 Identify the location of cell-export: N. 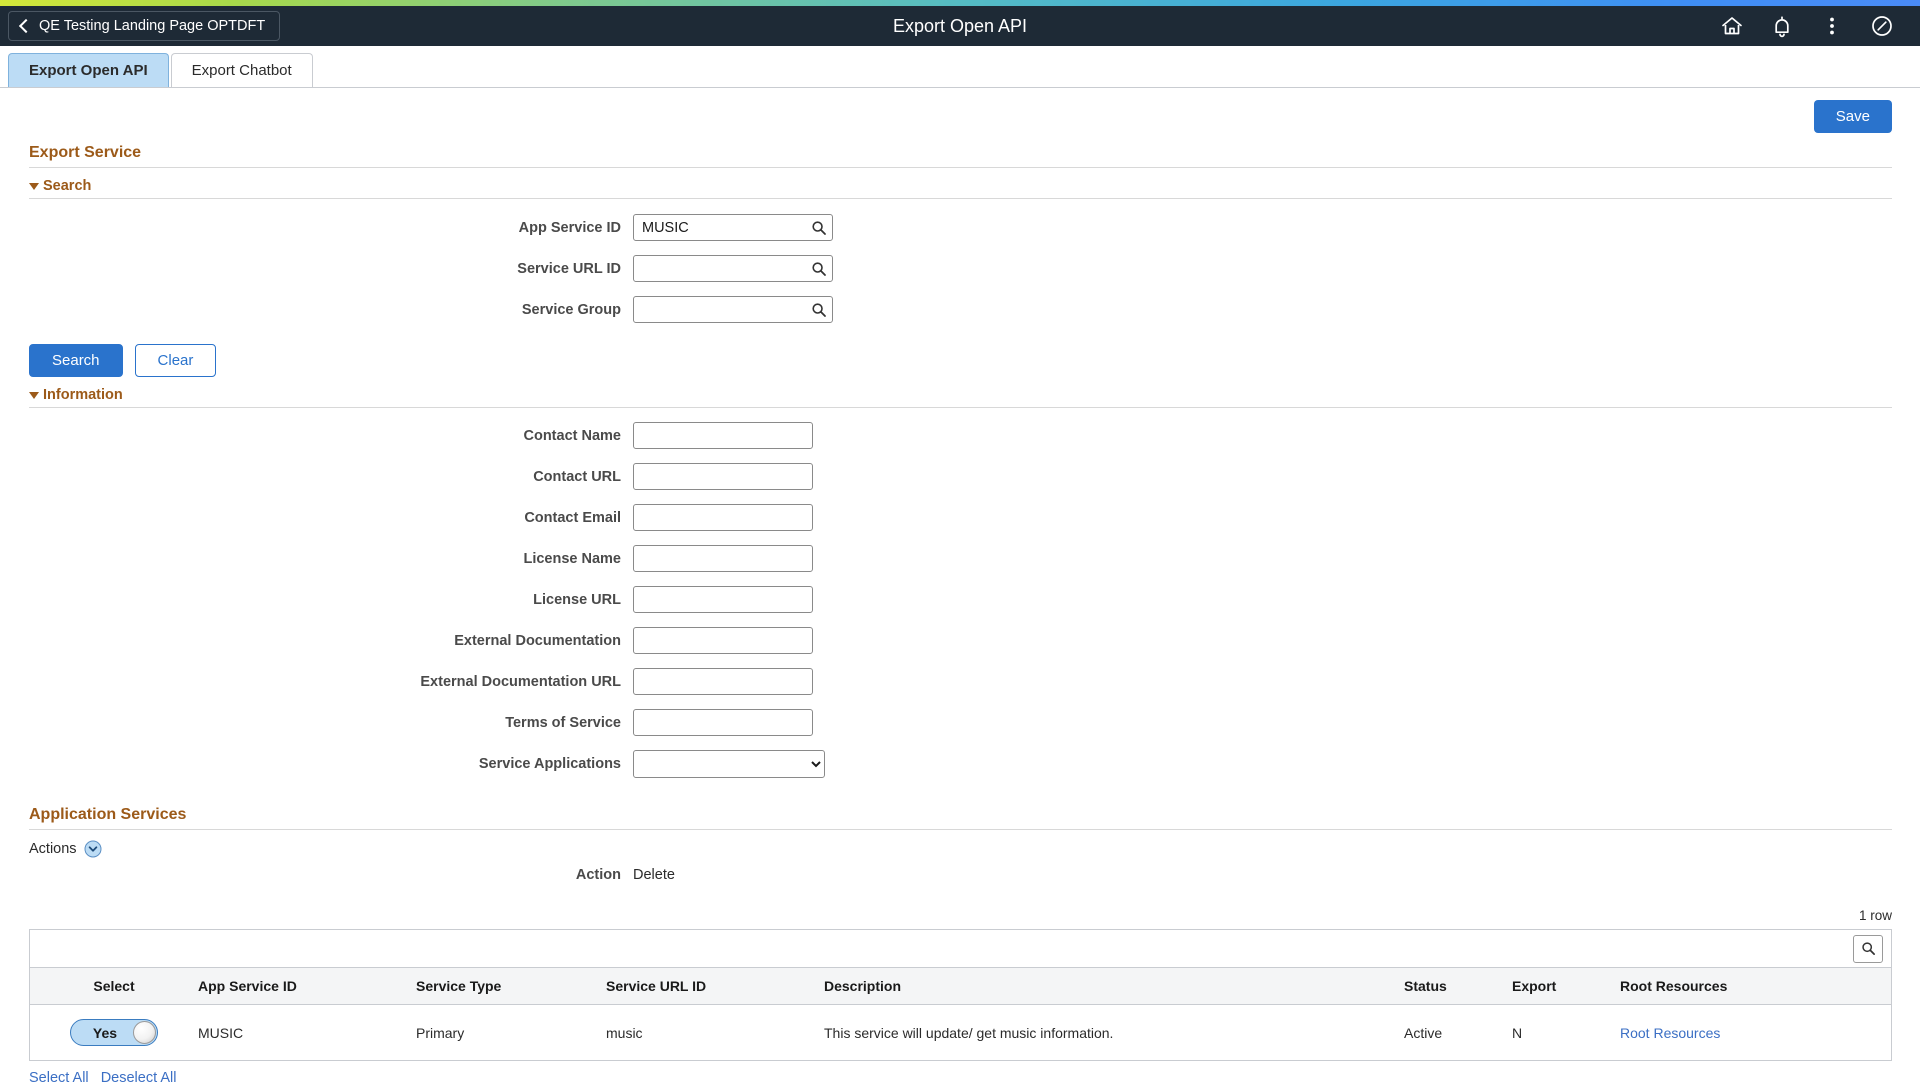
(1566, 1032).